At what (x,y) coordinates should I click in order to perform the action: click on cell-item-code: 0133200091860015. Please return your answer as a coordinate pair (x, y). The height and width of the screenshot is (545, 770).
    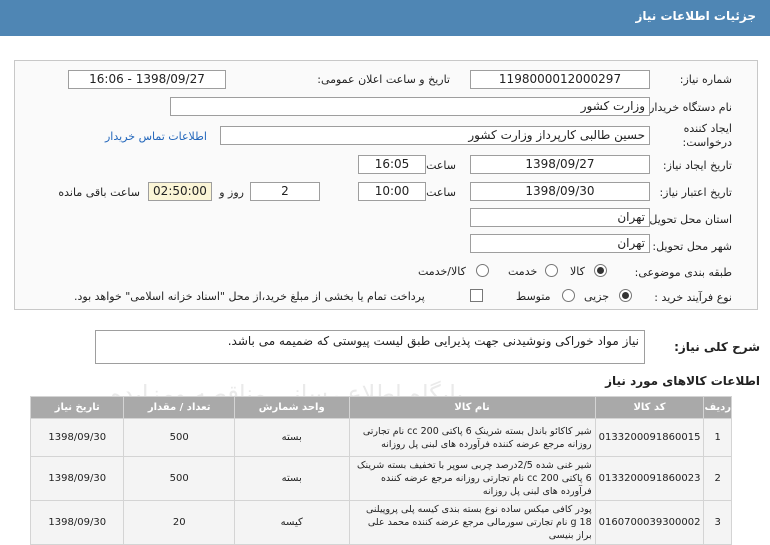
    Looking at the image, I should click on (649, 437).